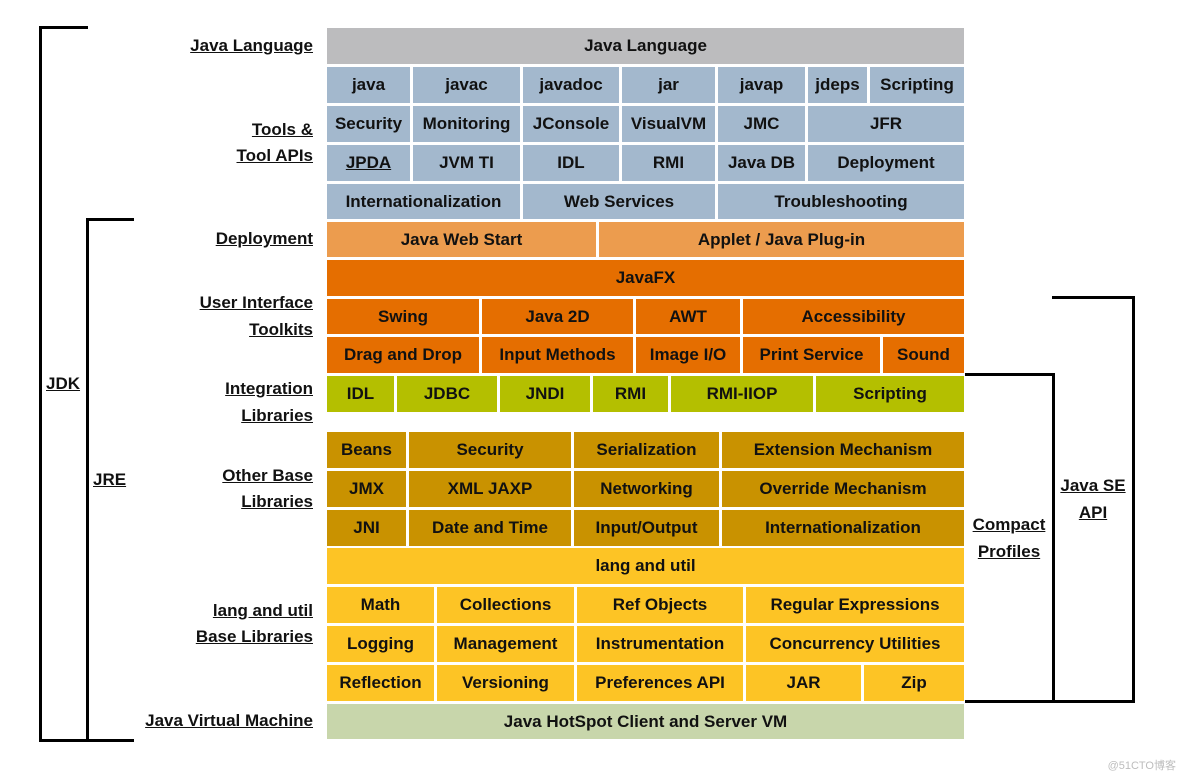 The height and width of the screenshot is (779, 1184). What do you see at coordinates (571, 163) in the screenshot?
I see `component-cell-tools: IDL` at bounding box center [571, 163].